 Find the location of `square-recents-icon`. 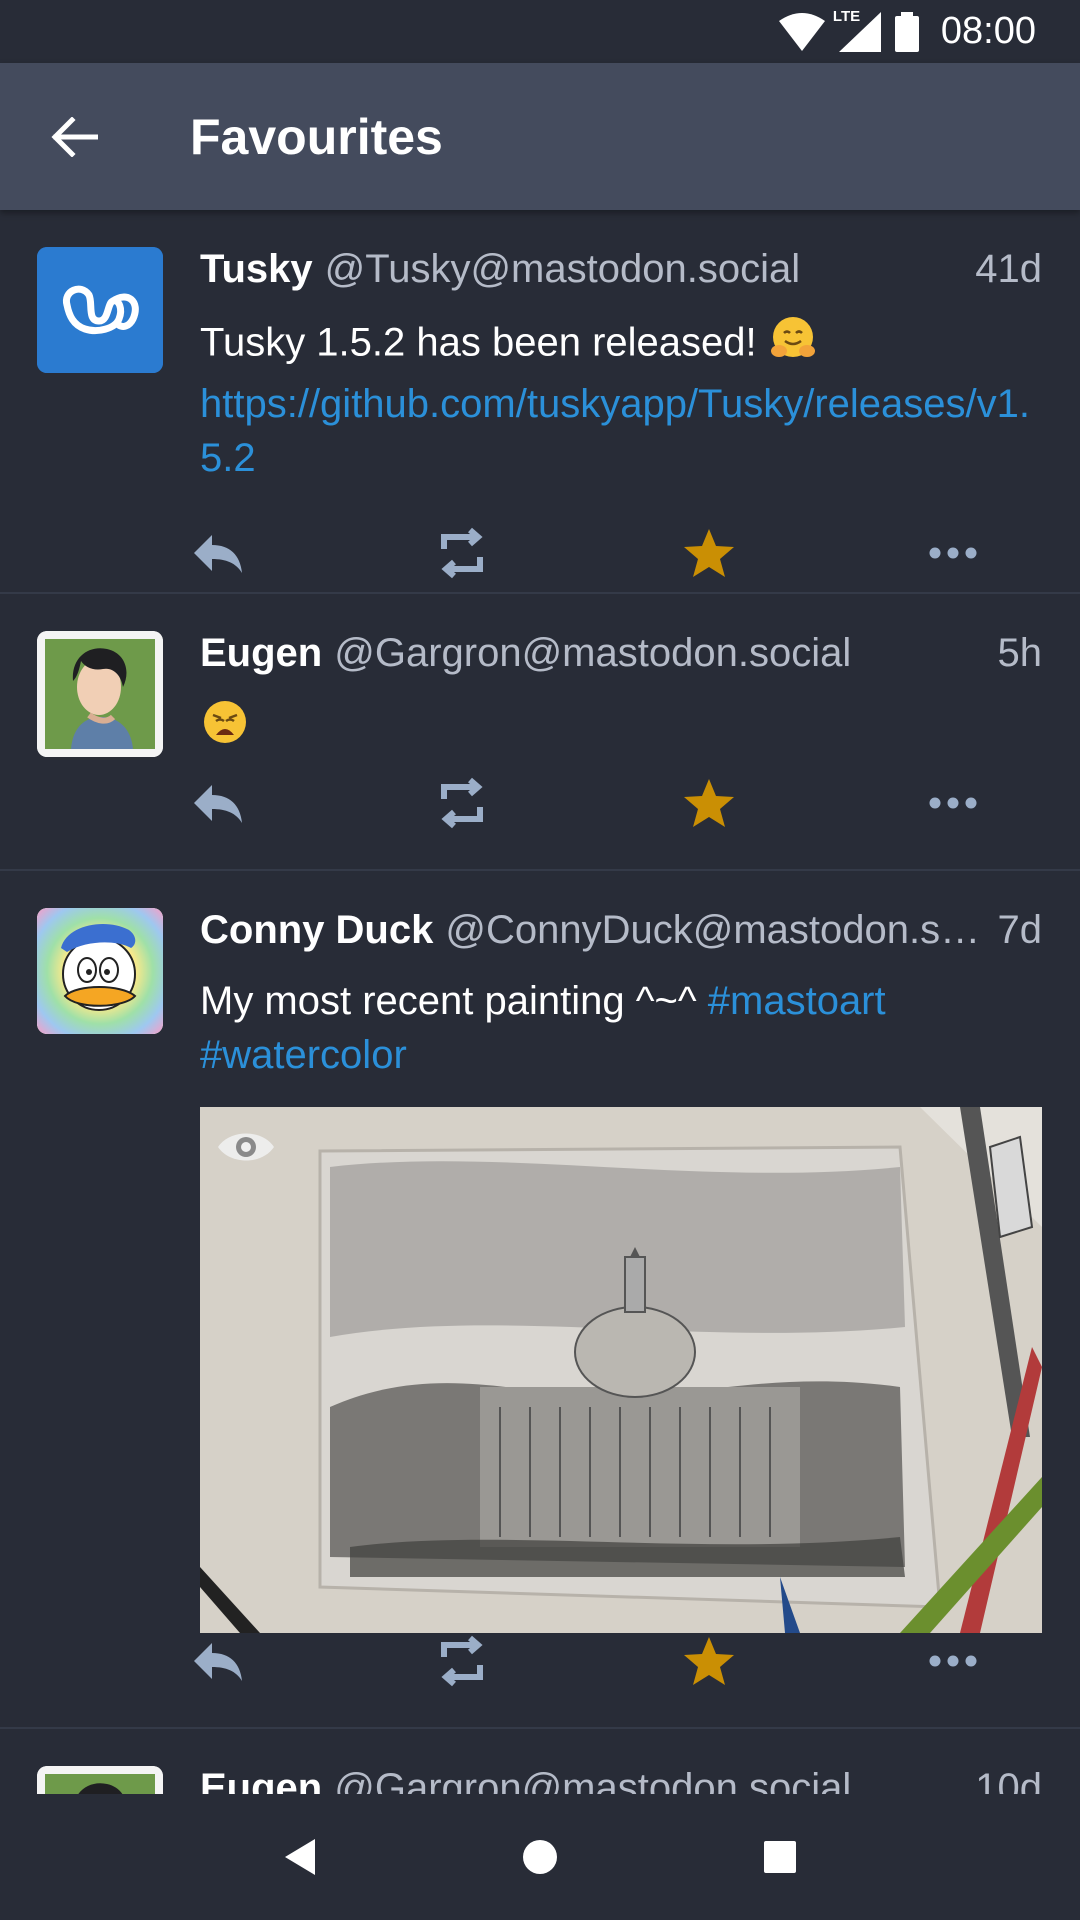

square-recents-icon is located at coordinates (780, 1857).